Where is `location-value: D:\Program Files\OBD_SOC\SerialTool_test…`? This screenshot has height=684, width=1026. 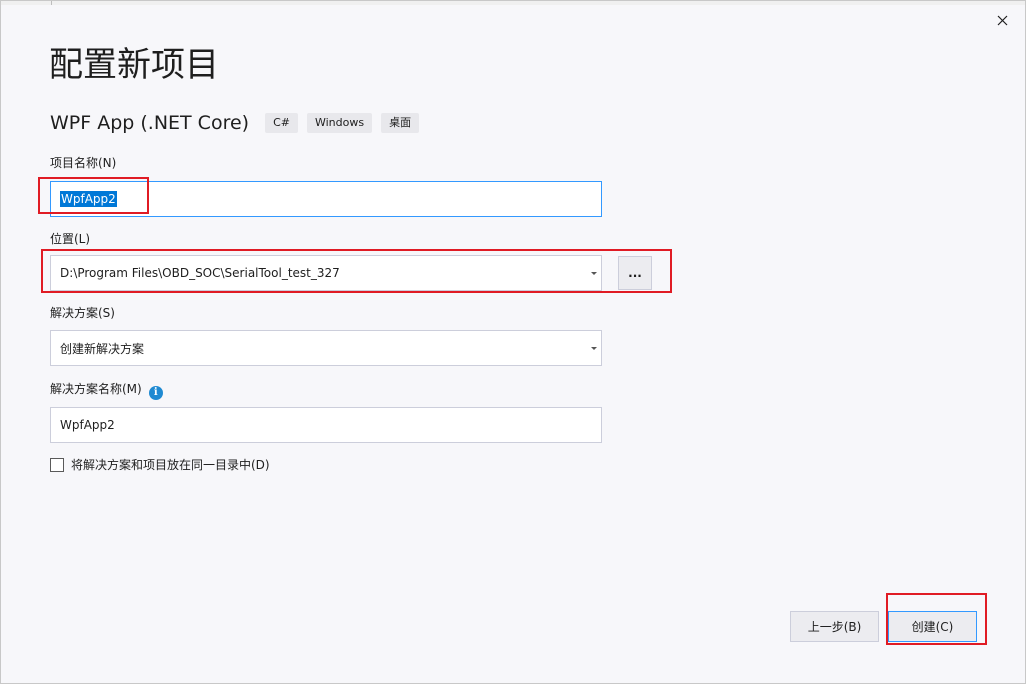
location-value: D:\Program Files\OBD_SOC\SerialTool_test… is located at coordinates (200, 273).